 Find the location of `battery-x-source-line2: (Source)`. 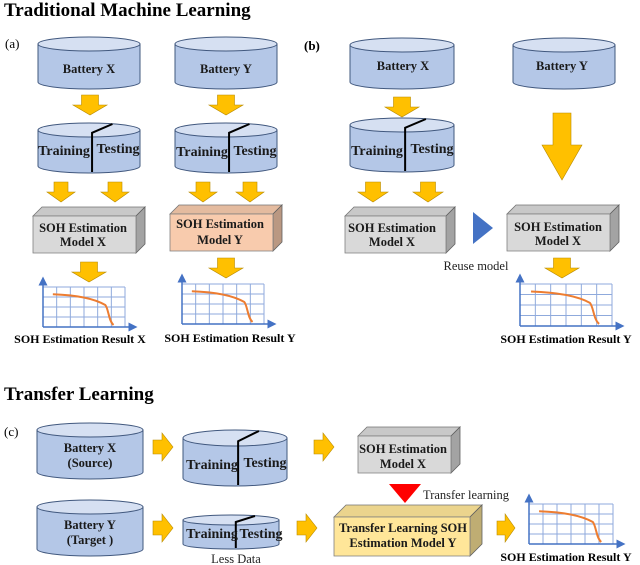

battery-x-source-line2: (Source) is located at coordinates (90, 463).